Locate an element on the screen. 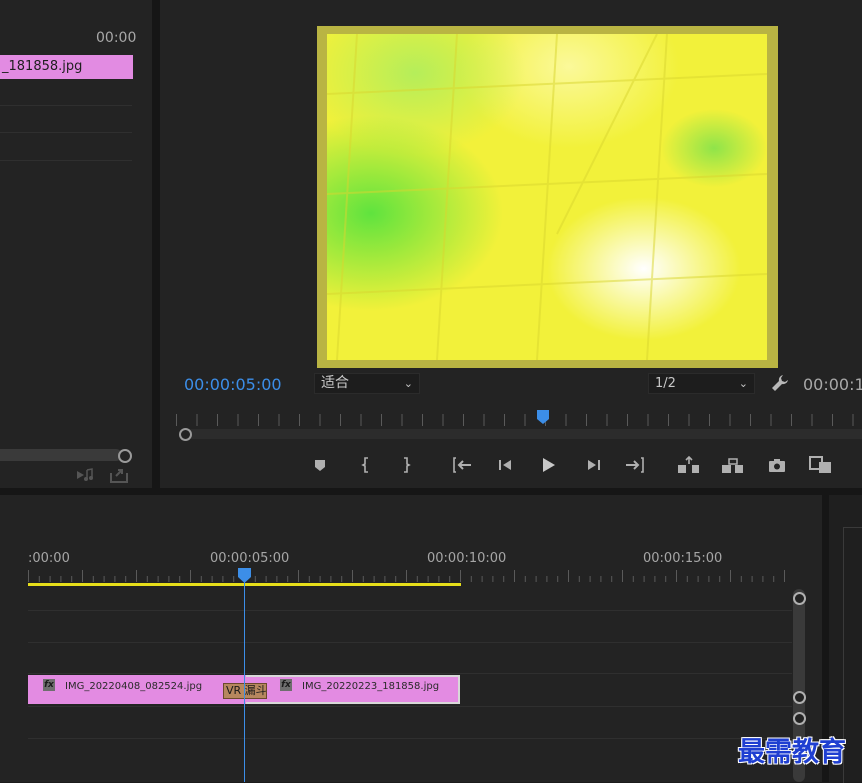  playhead-line is located at coordinates (244, 681).